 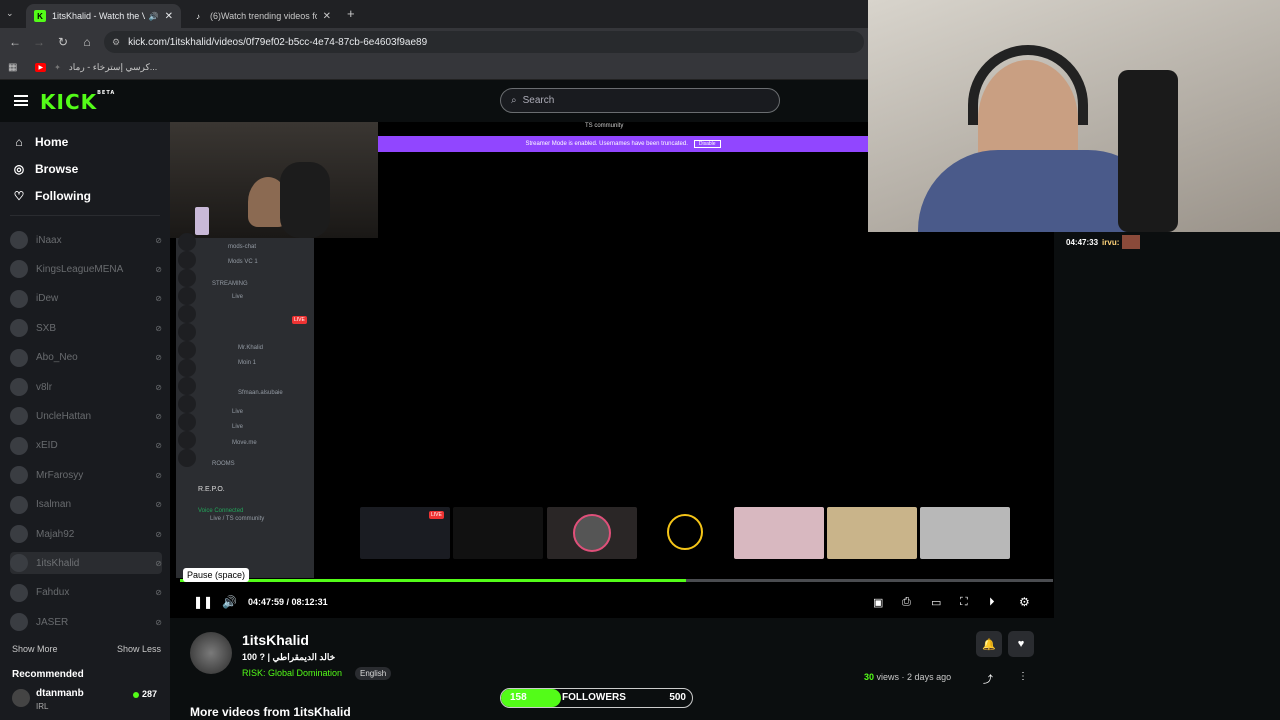 I want to click on site-info-icon: ⚙, so click(x=116, y=42).